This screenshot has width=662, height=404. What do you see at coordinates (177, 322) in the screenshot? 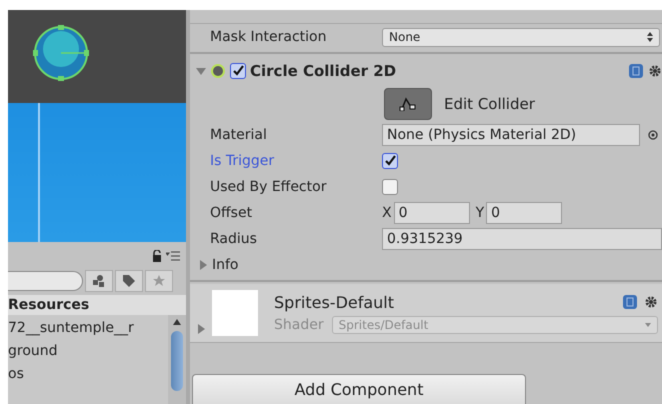
I see `scroll-up-arrow-icon` at bounding box center [177, 322].